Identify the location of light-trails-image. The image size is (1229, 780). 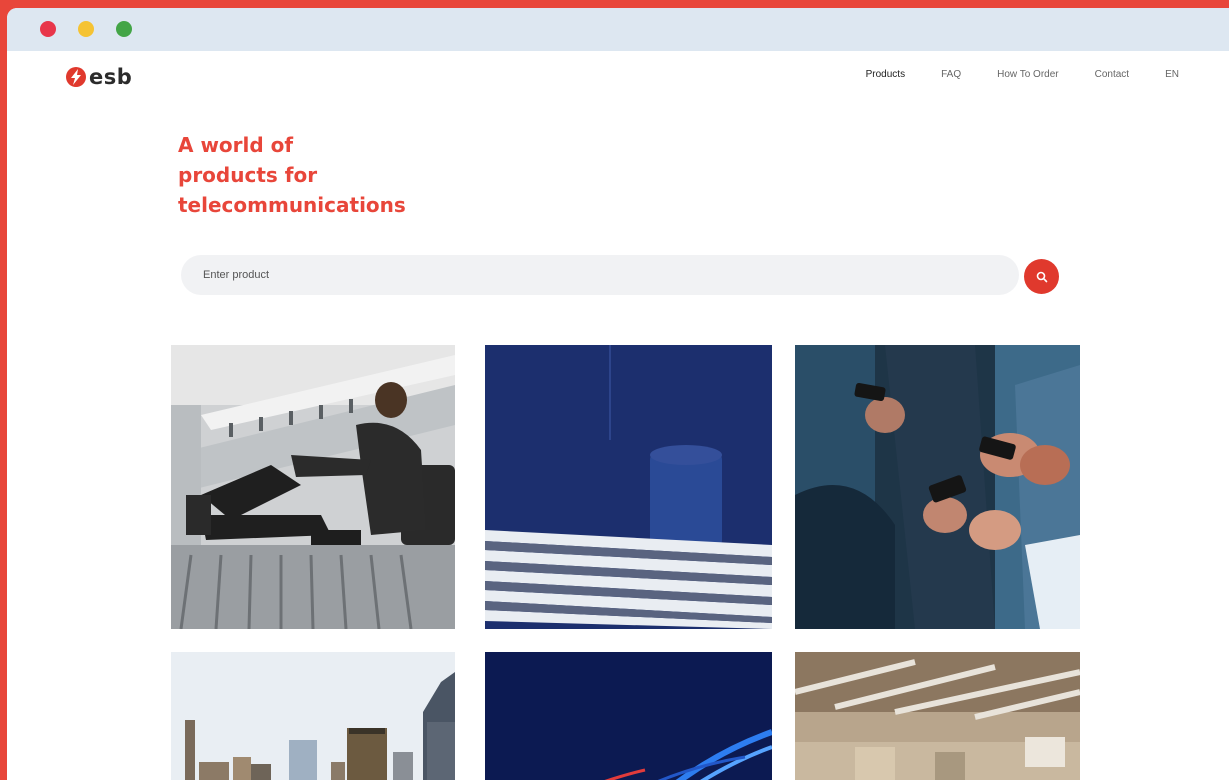
(628, 716).